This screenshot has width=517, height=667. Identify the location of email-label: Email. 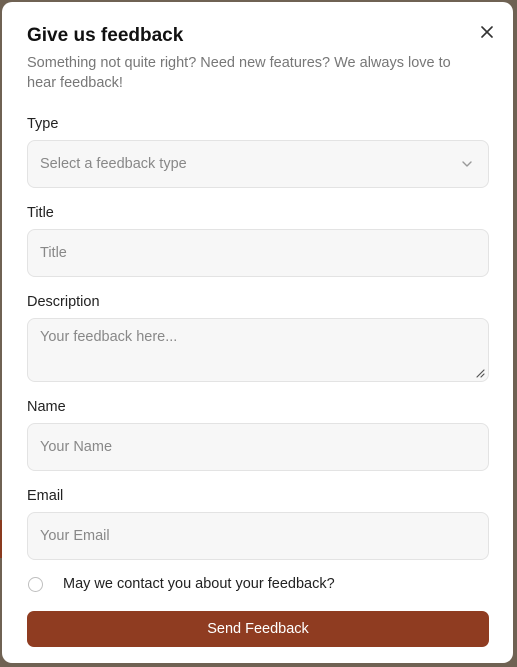
(45, 496).